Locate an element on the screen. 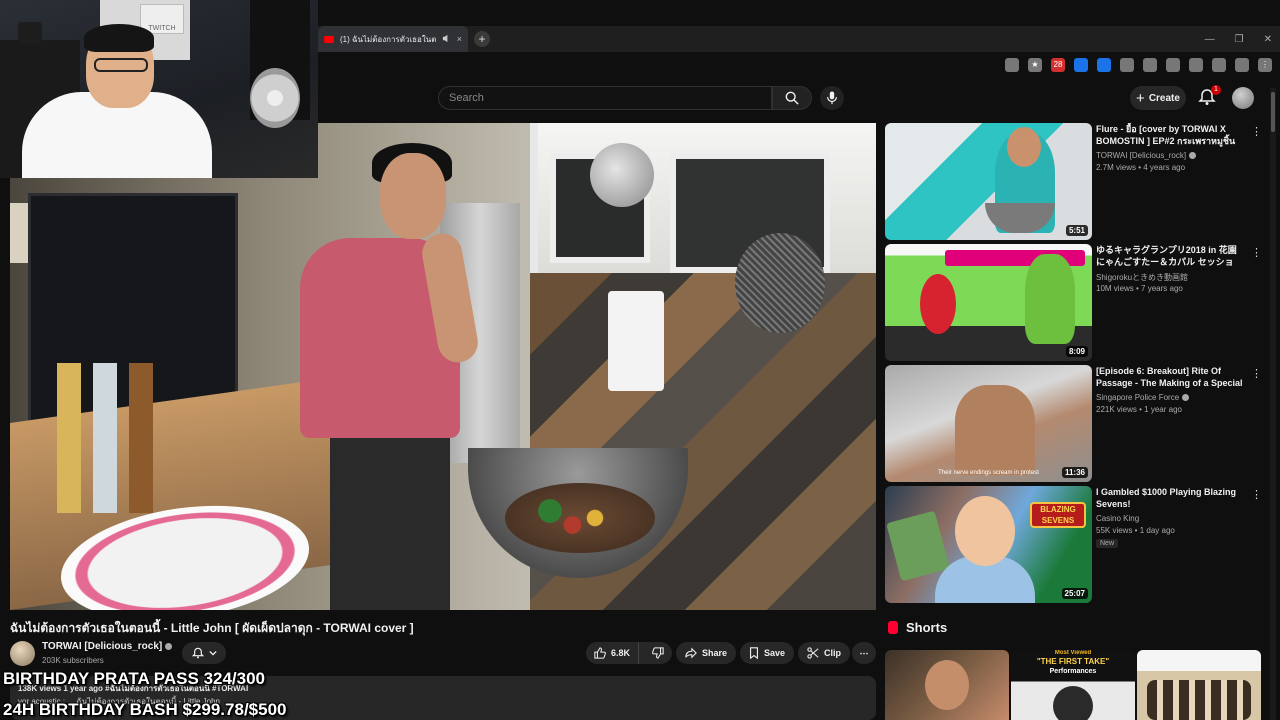 Image resolution: width=1280 pixels, height=720 pixels. streamer-hair is located at coordinates (119, 38).